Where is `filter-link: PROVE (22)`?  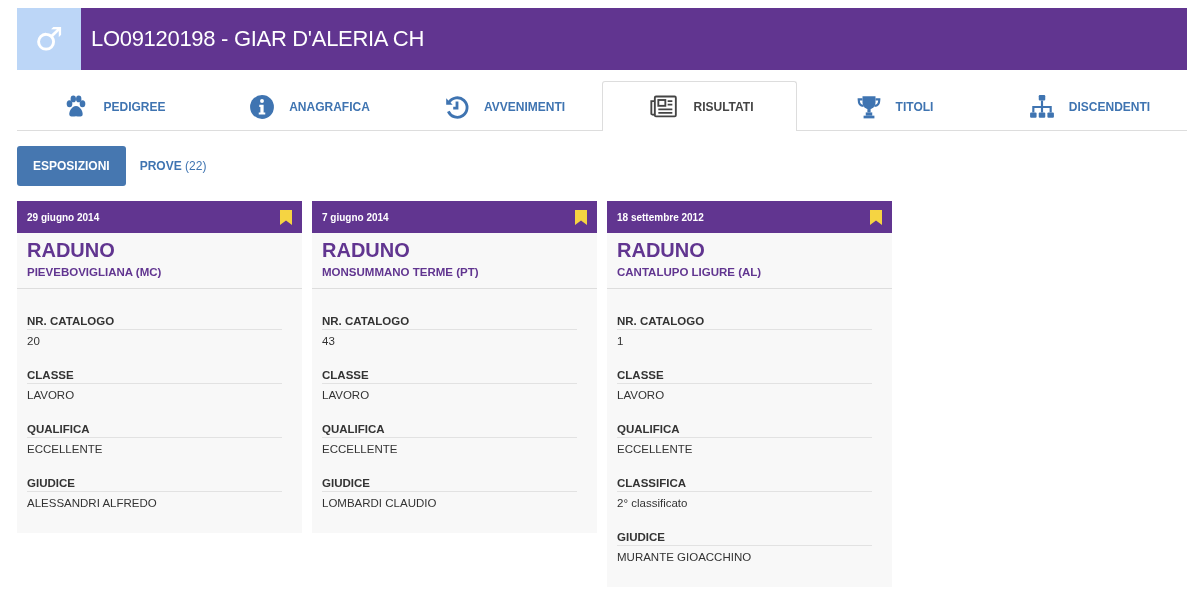 filter-link: PROVE (22) is located at coordinates (173, 166).